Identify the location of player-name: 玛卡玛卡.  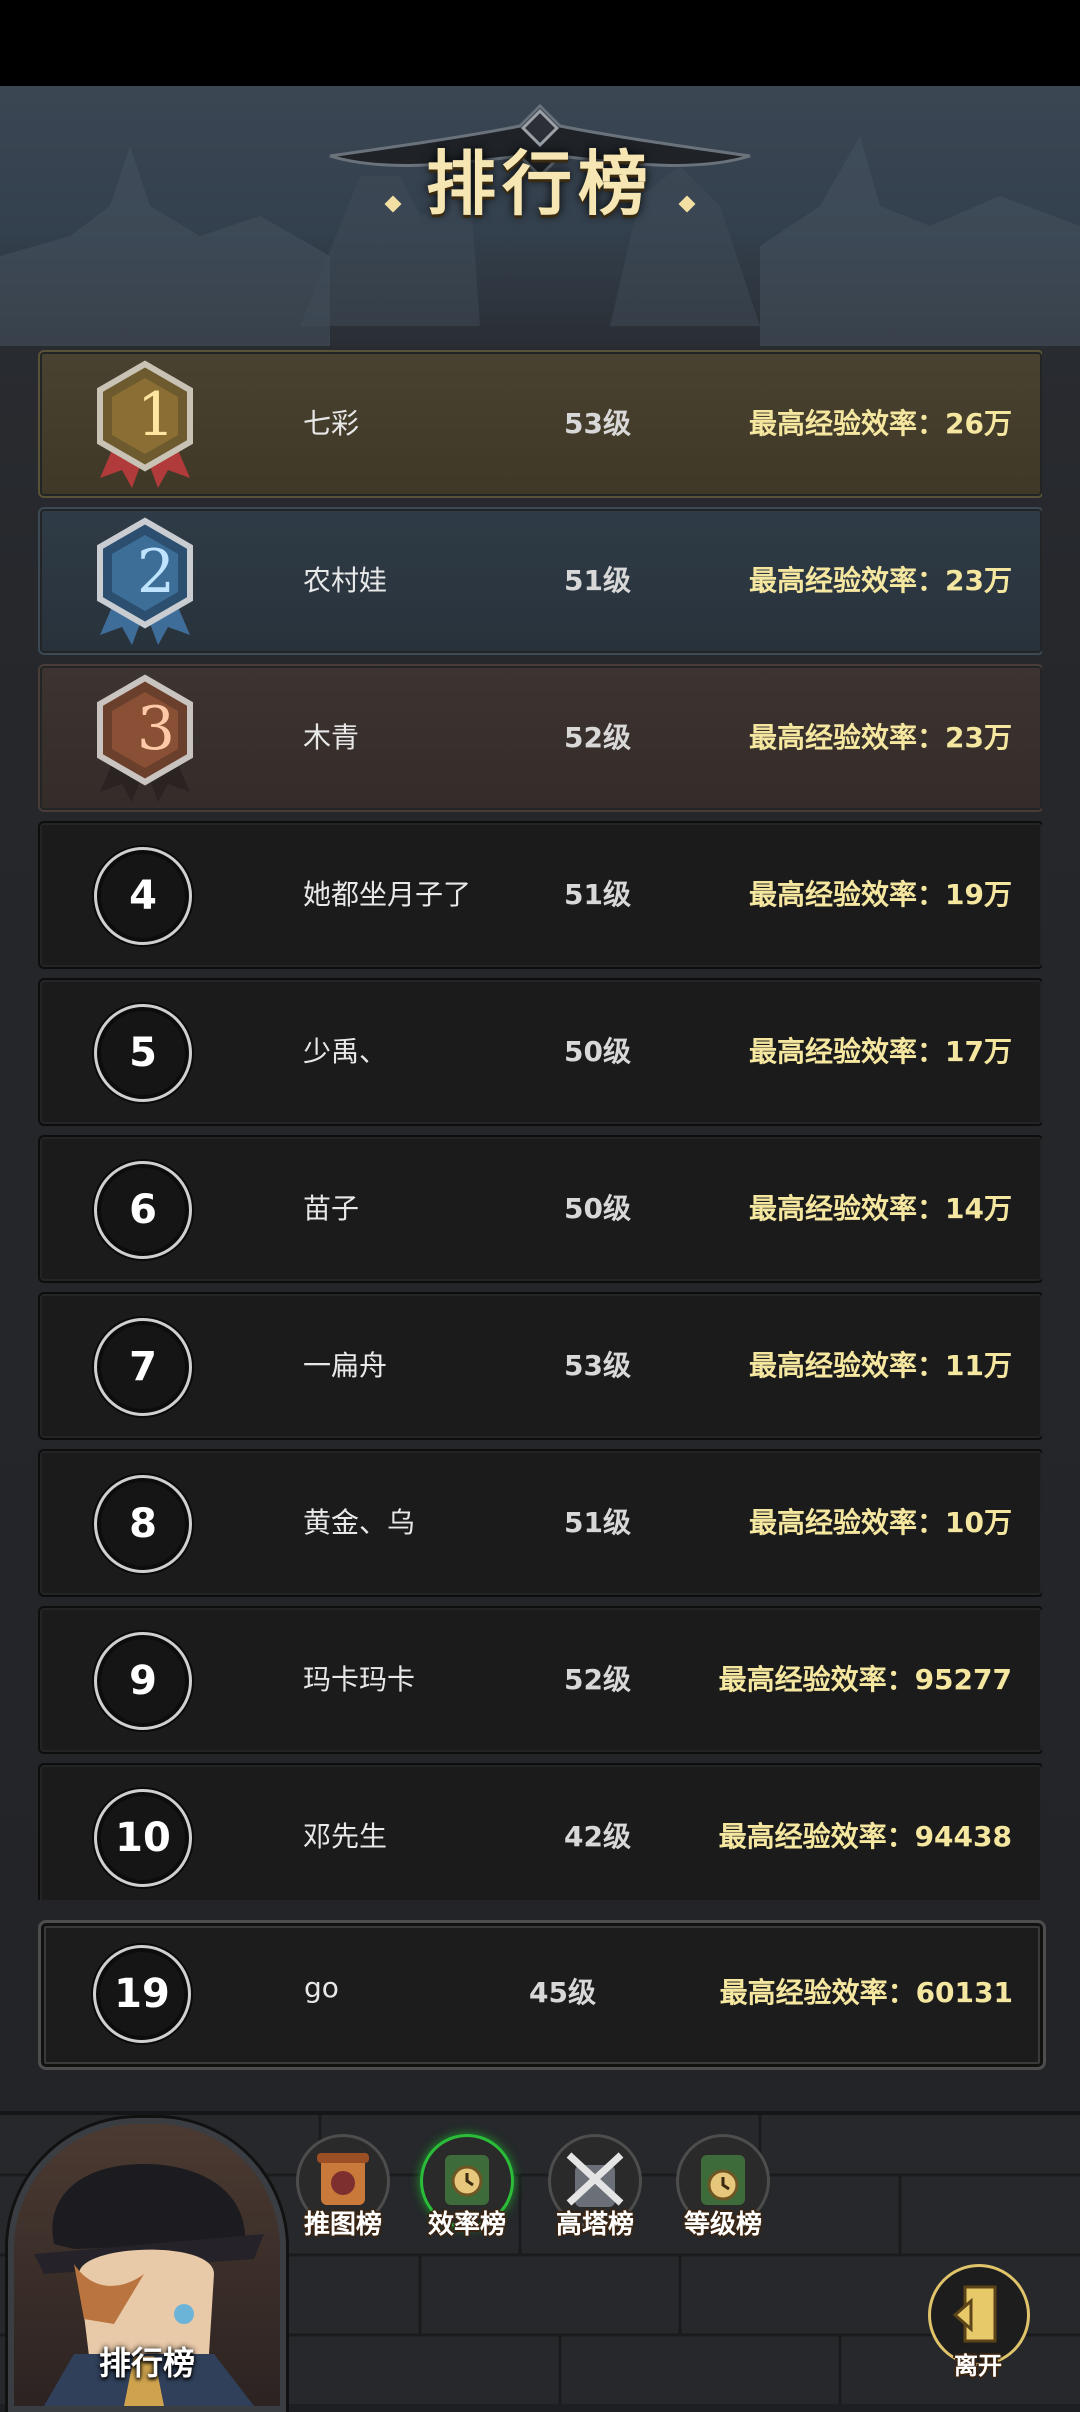
(359, 1679).